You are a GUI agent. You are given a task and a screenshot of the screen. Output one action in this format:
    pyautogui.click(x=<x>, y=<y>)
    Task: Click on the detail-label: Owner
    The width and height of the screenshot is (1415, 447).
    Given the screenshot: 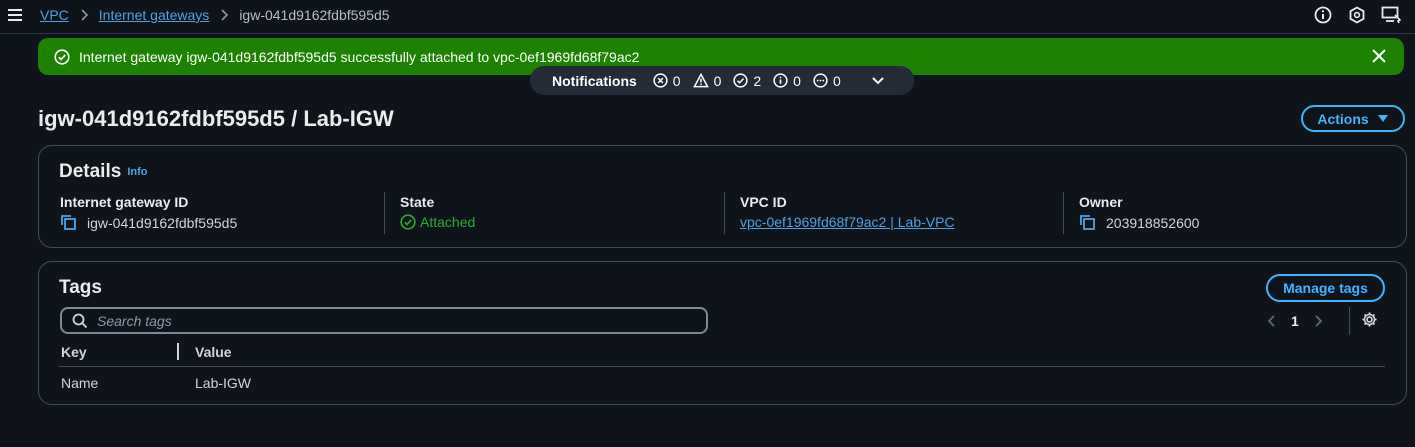 What is the action you would take?
    pyautogui.click(x=1101, y=202)
    